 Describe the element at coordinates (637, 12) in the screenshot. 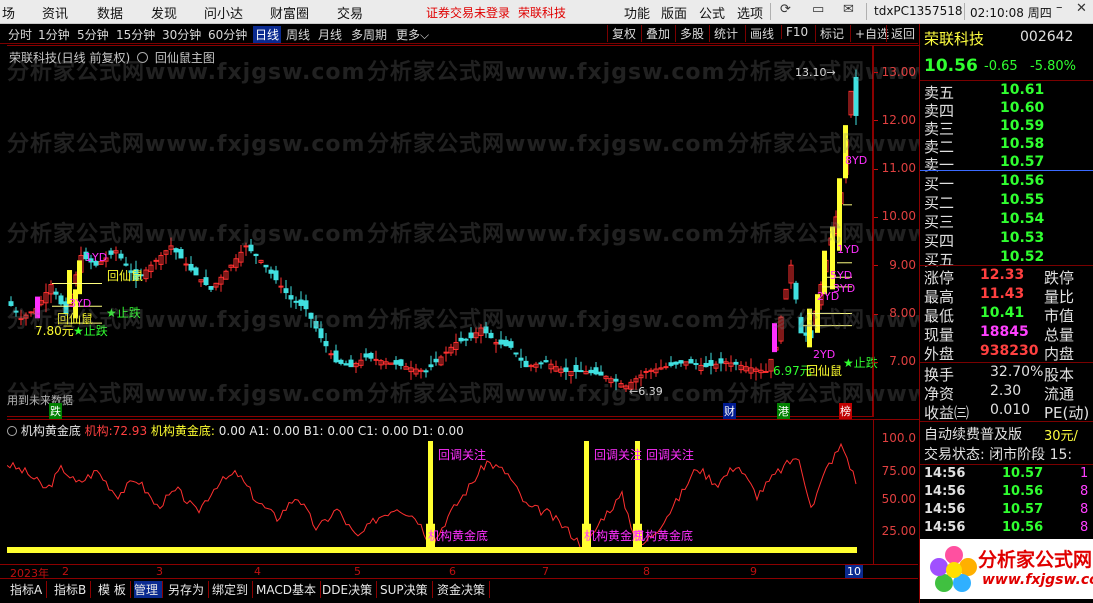

I see `menu-item-function: 功能` at that location.